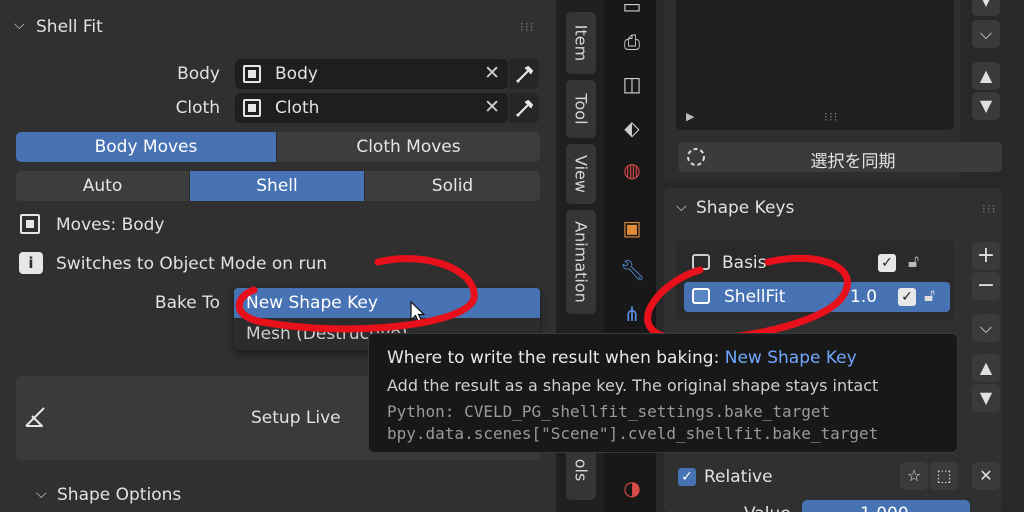 This screenshot has height=512, width=1024. I want to click on shape-key-menu-button: ⌵, so click(986, 328).